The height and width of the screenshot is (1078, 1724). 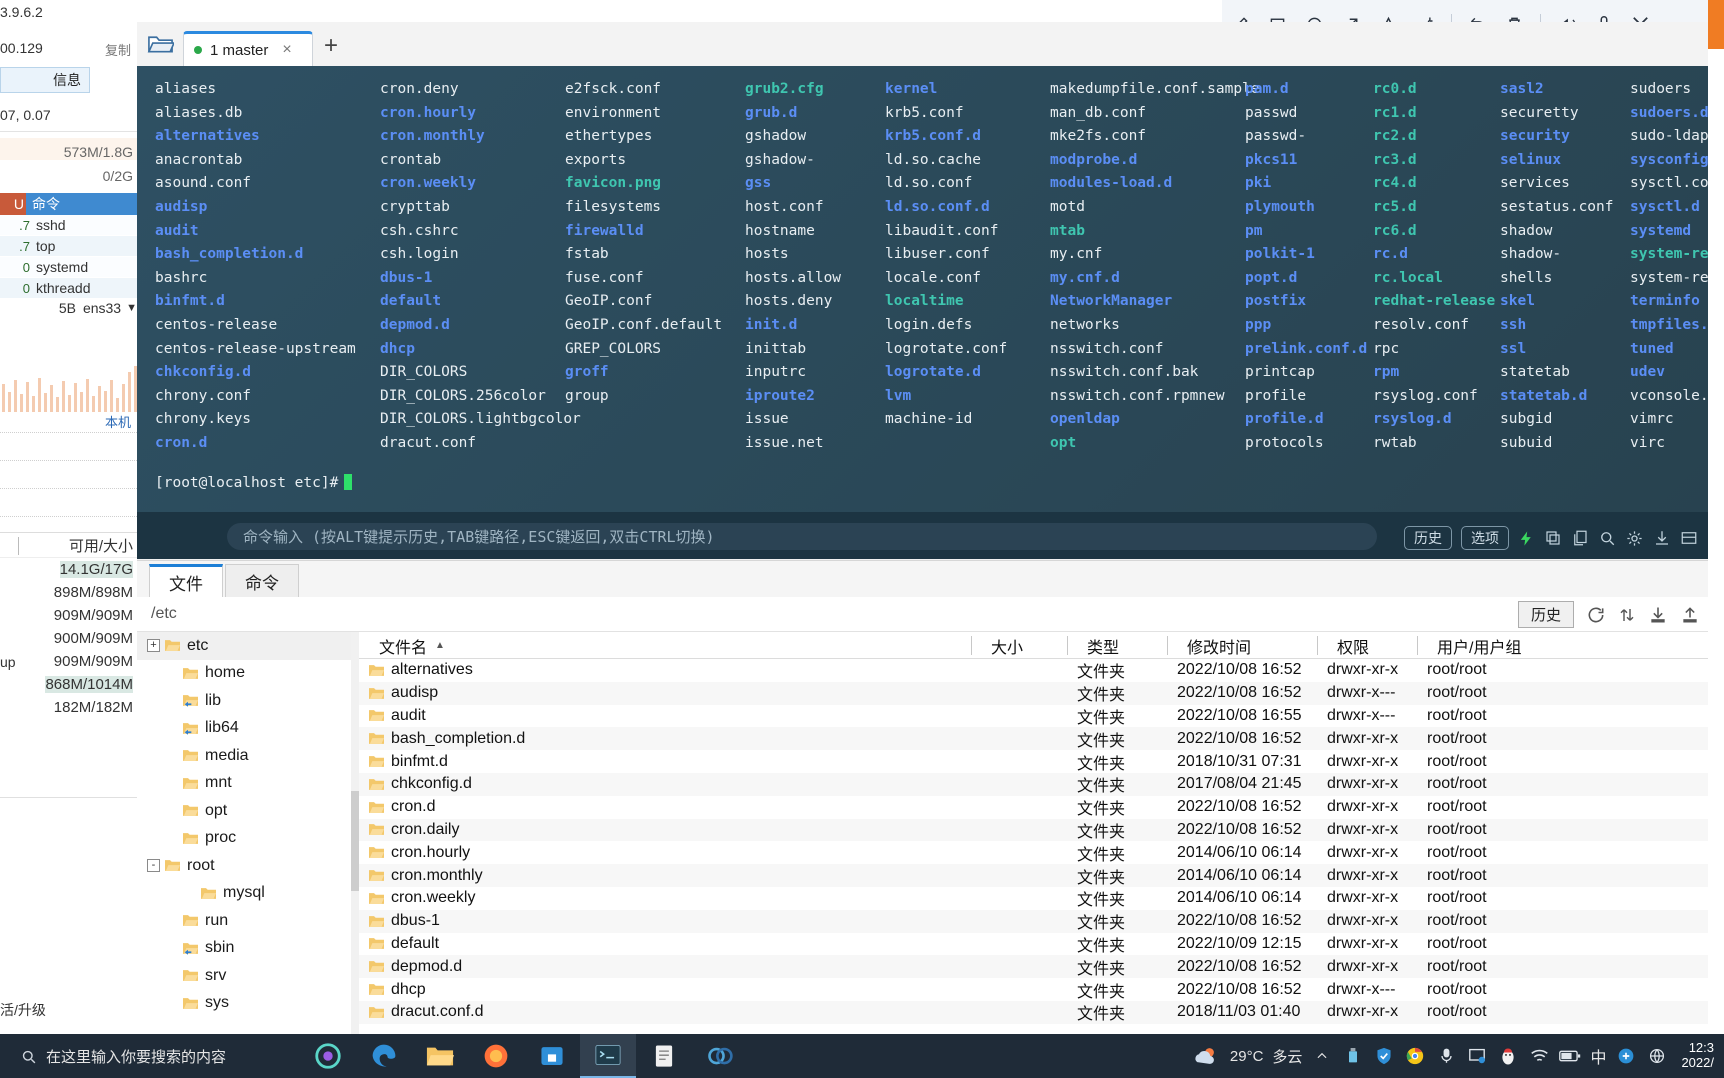 I want to click on lightning-icon, so click(x=1526, y=538).